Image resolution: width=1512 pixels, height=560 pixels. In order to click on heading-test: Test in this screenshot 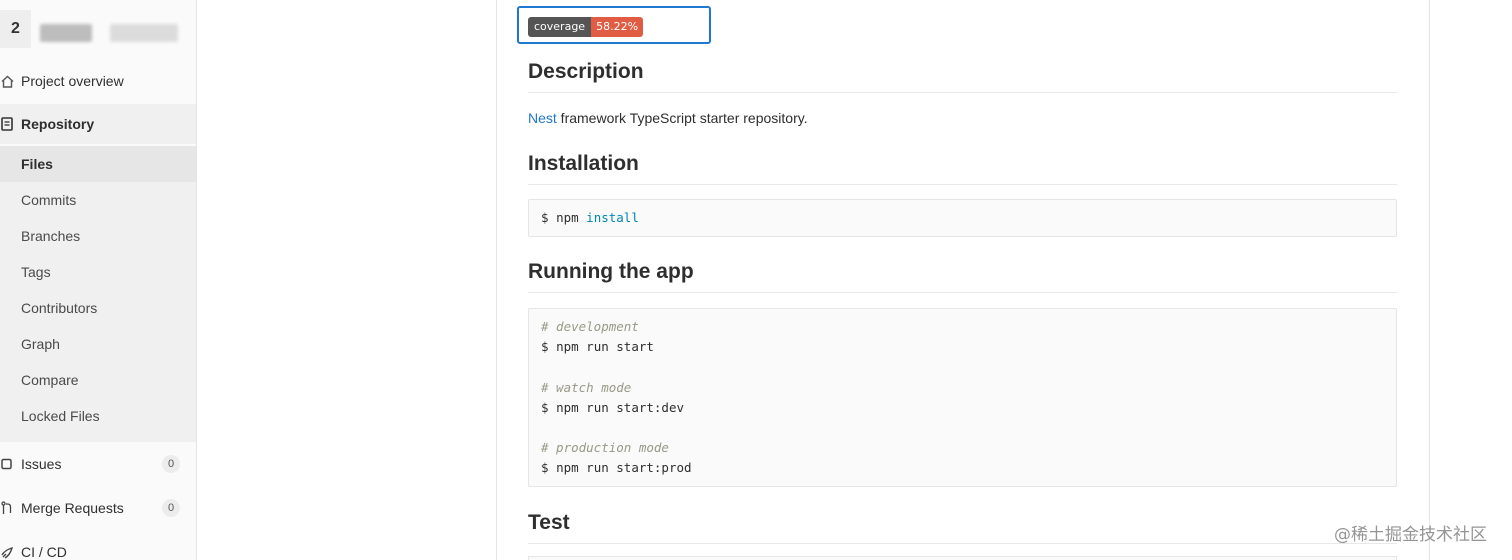, I will do `click(962, 527)`.